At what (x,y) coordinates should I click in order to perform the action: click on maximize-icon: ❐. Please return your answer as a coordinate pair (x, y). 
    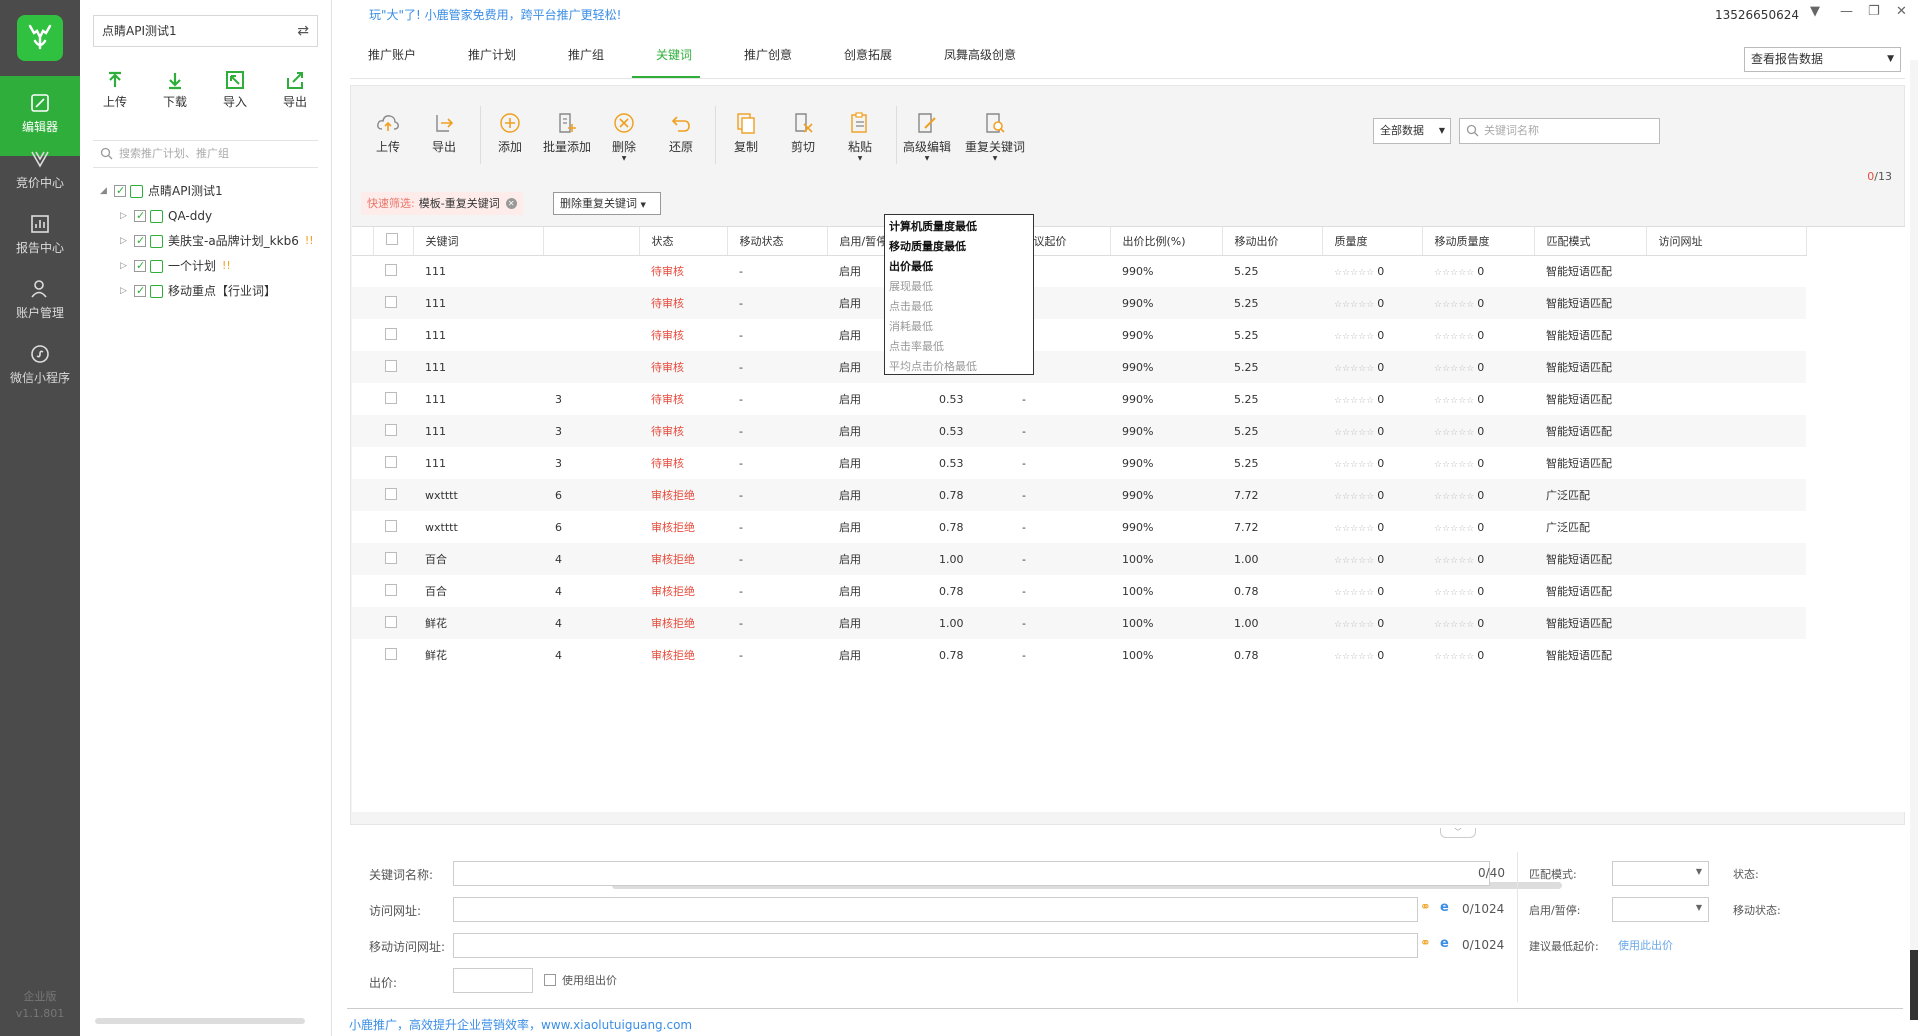
    Looking at the image, I should click on (1874, 11).